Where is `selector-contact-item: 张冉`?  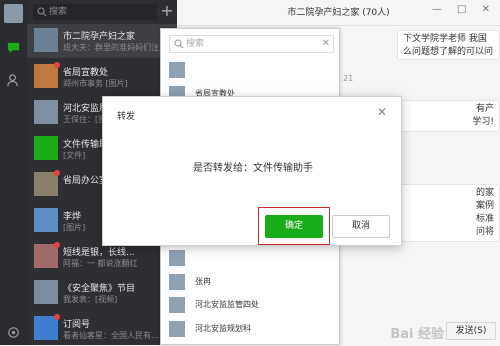
selector-contact-item: 张冉 is located at coordinates (250, 283).